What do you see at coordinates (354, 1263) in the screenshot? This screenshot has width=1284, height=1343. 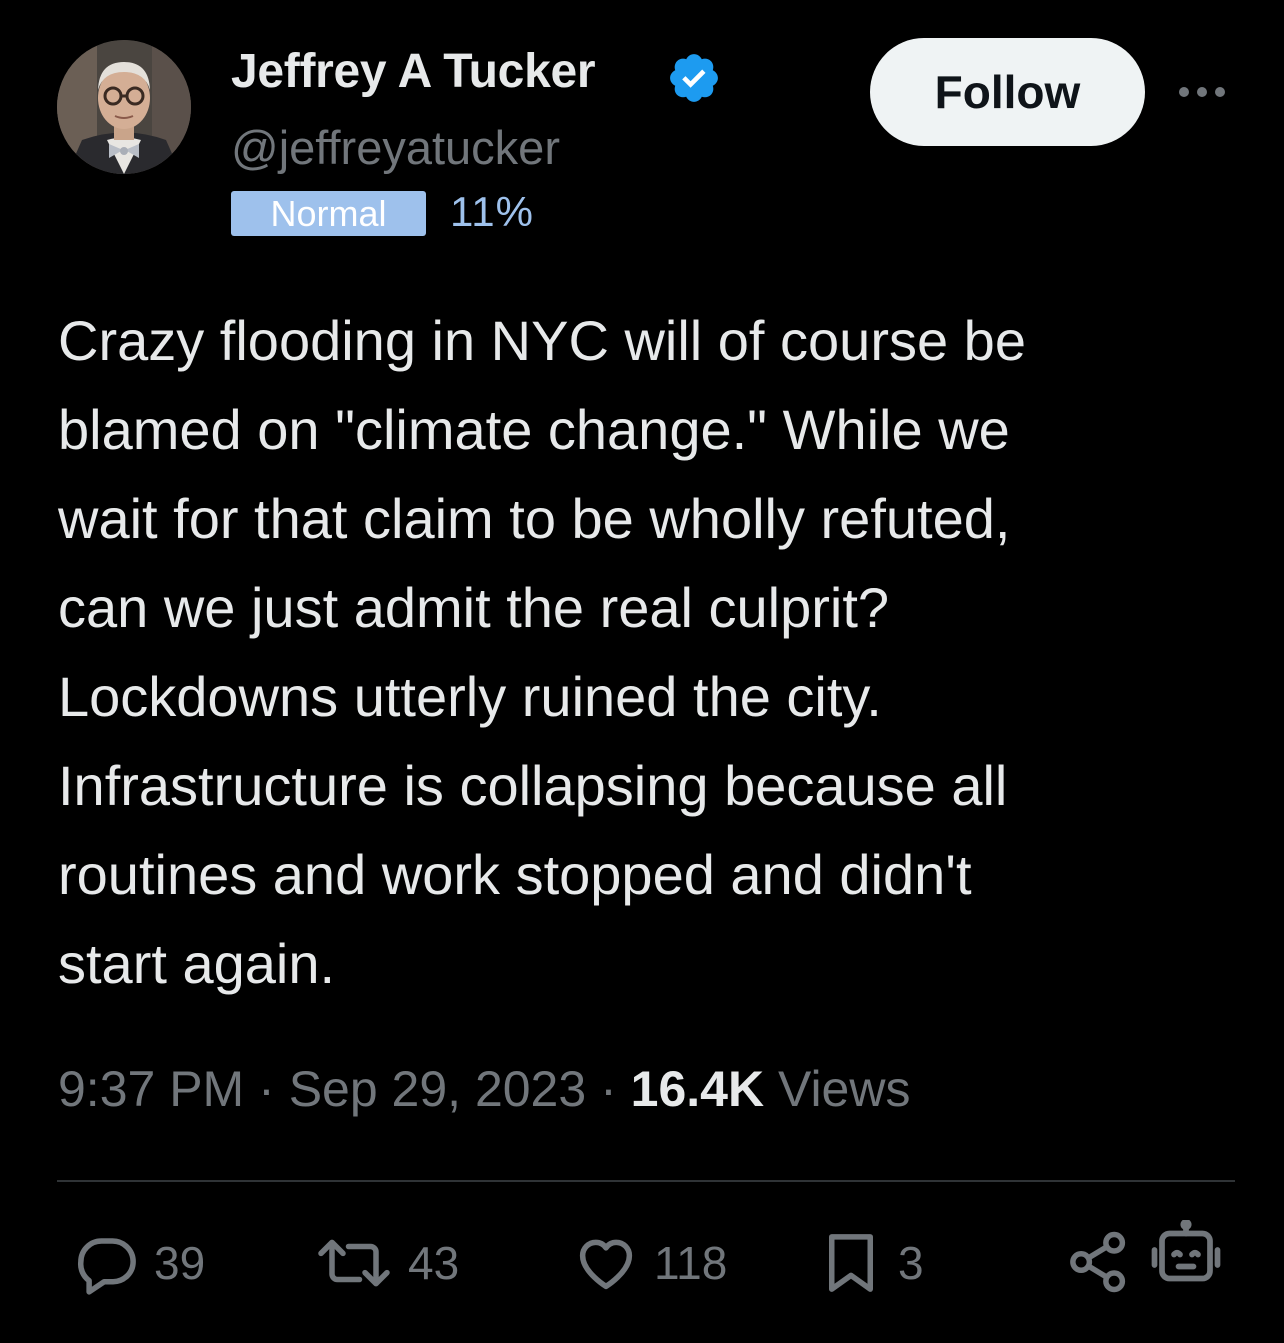 I see `repost-icon` at bounding box center [354, 1263].